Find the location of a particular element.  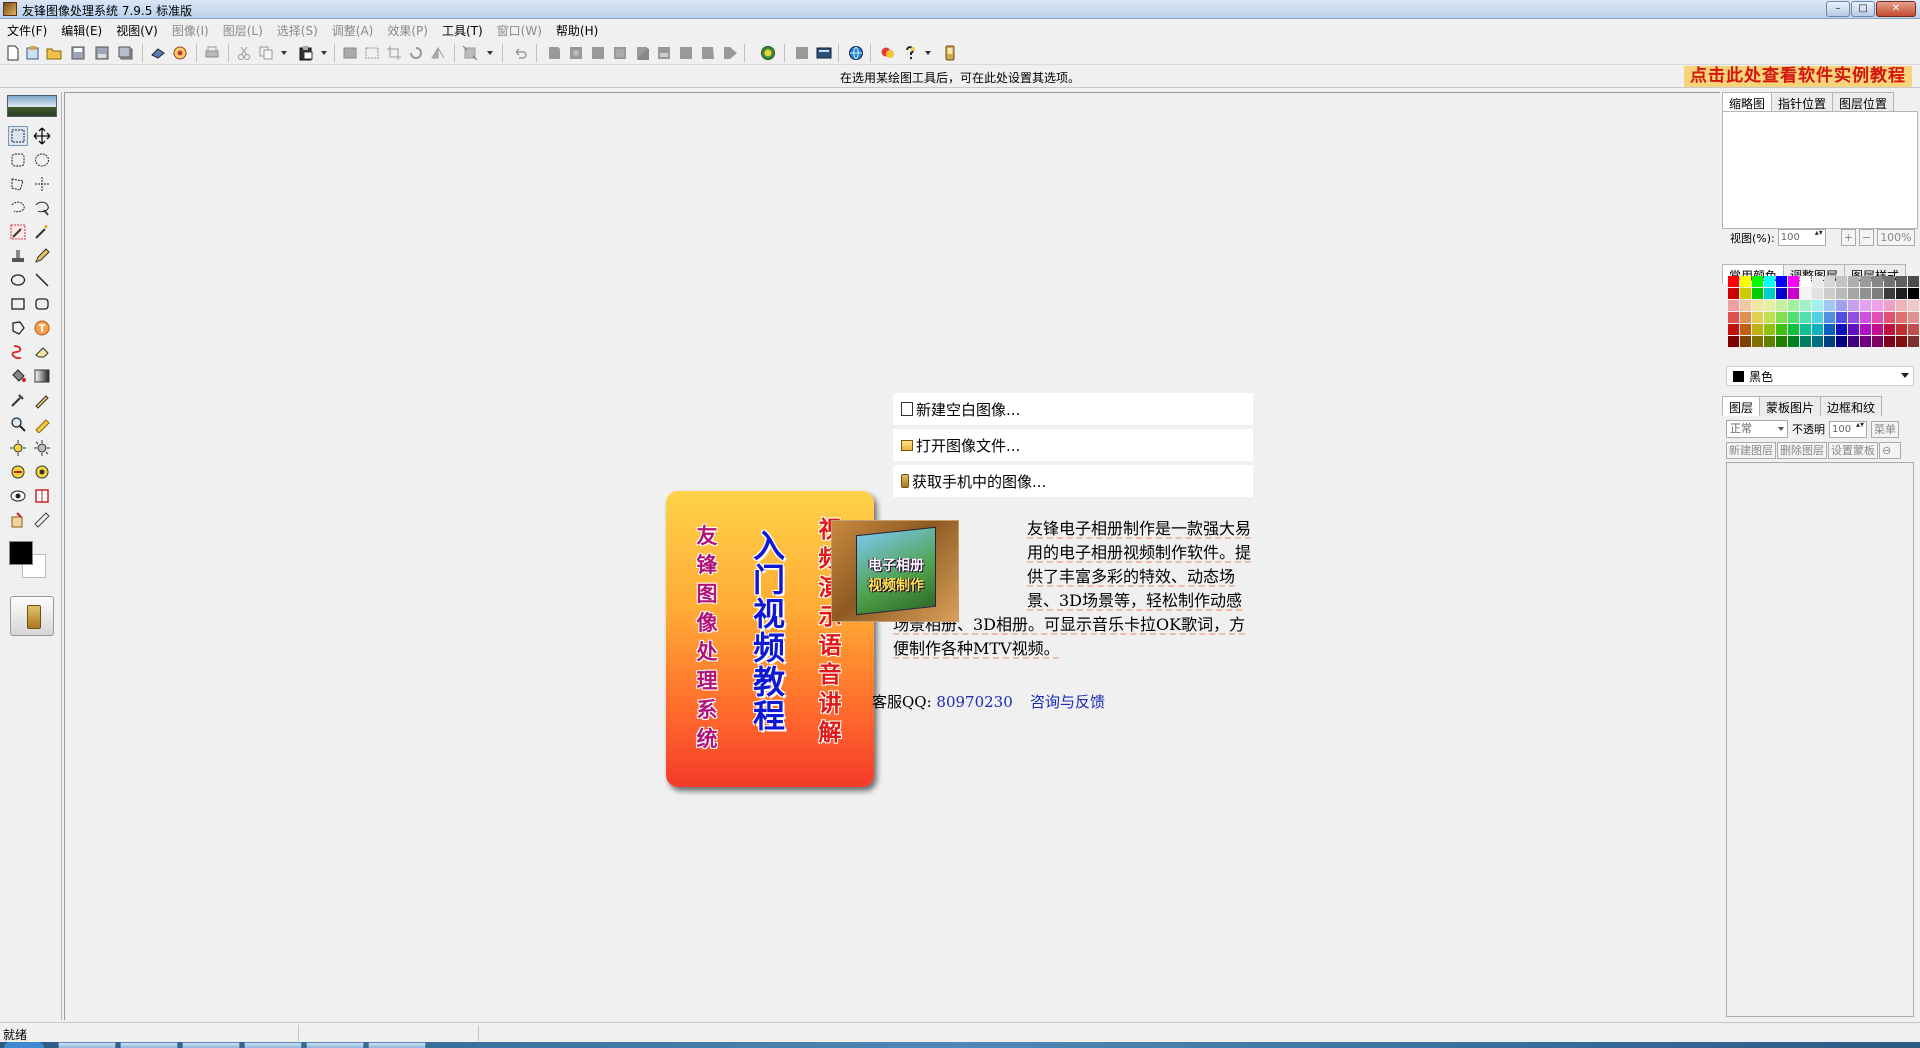

rotate-icon is located at coordinates (416, 53).